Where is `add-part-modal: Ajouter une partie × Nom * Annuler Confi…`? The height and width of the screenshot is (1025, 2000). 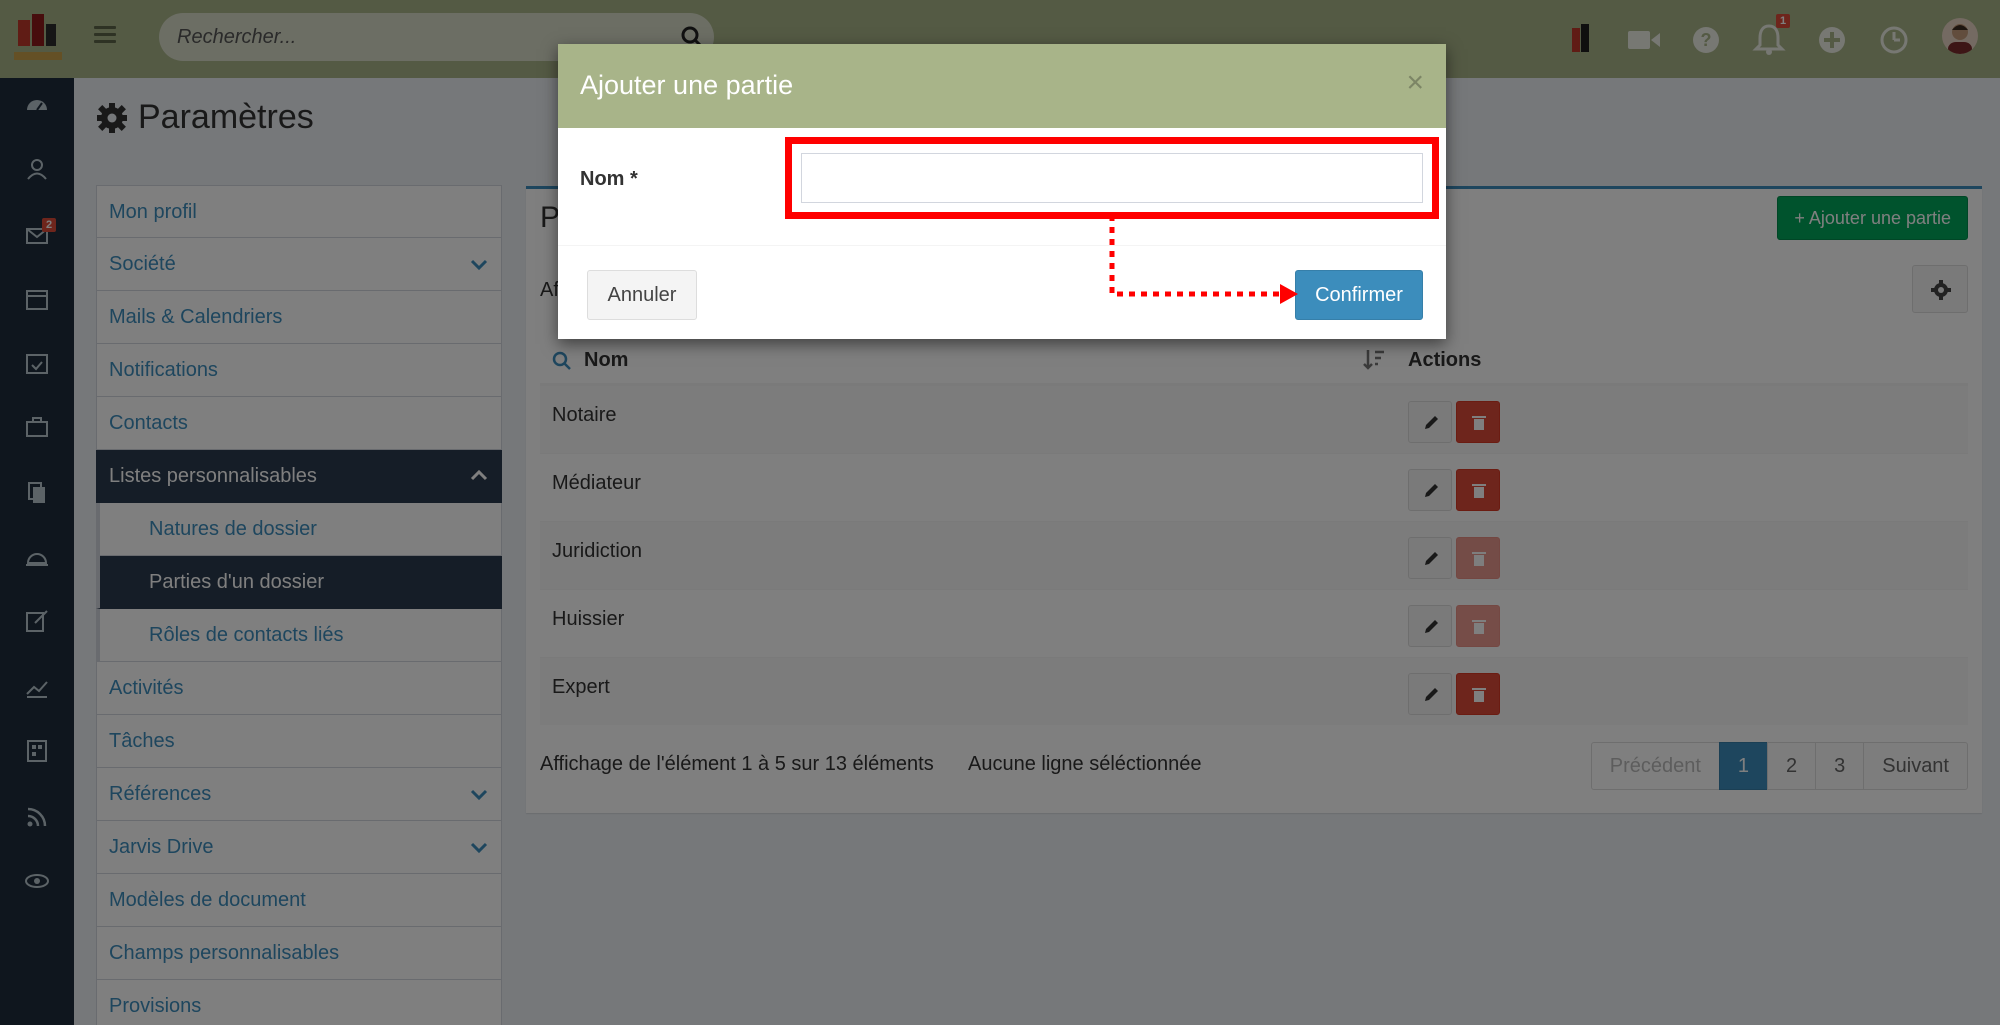 add-part-modal: Ajouter une partie × Nom * Annuler Confi… is located at coordinates (1002, 191).